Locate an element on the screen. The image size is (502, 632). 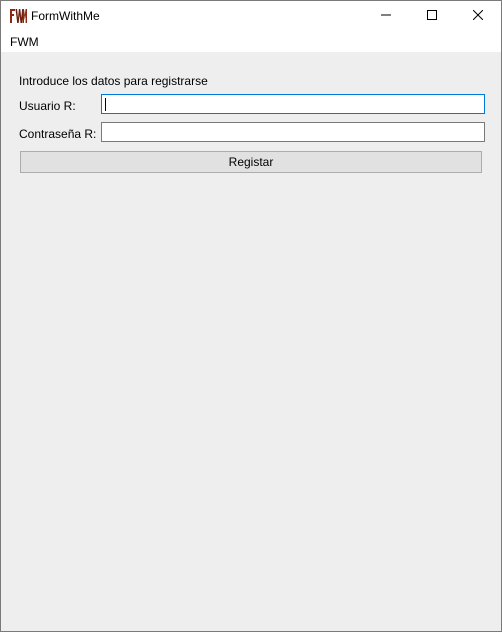
close-button is located at coordinates (478, 16).